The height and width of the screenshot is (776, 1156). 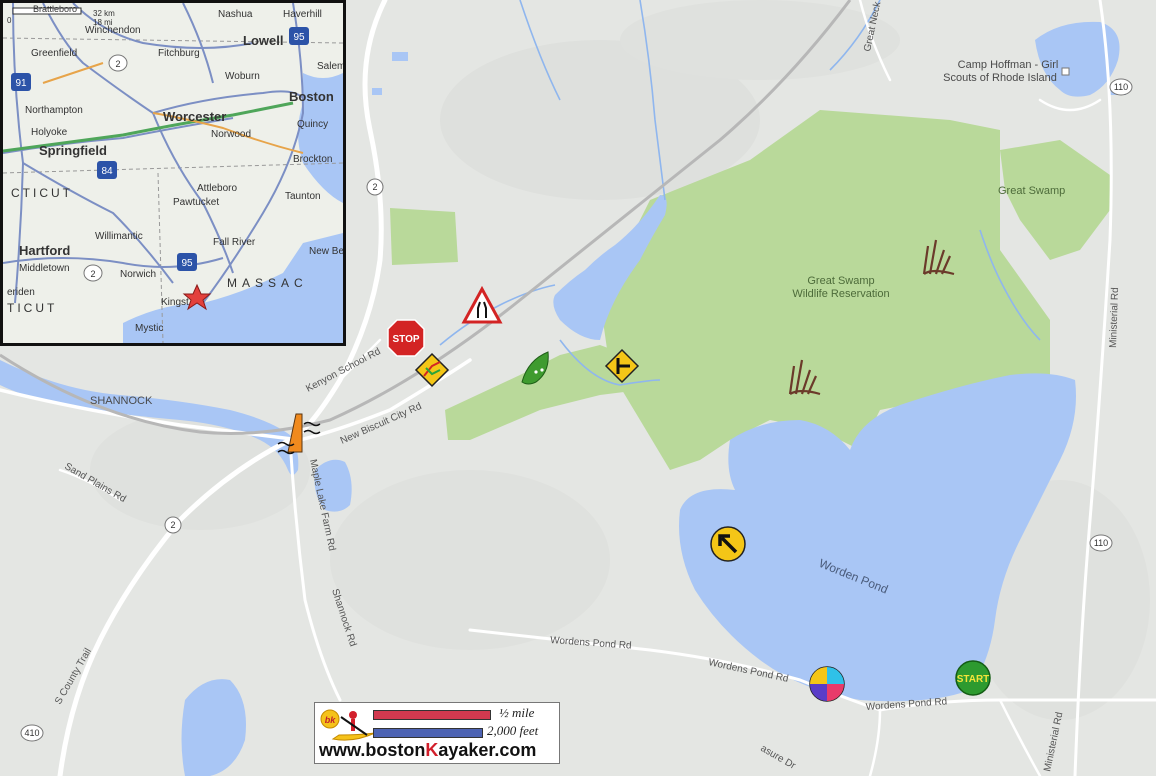 What do you see at coordinates (42, 193) in the screenshot?
I see `inset-state-connecticut-1: CTICUT` at bounding box center [42, 193].